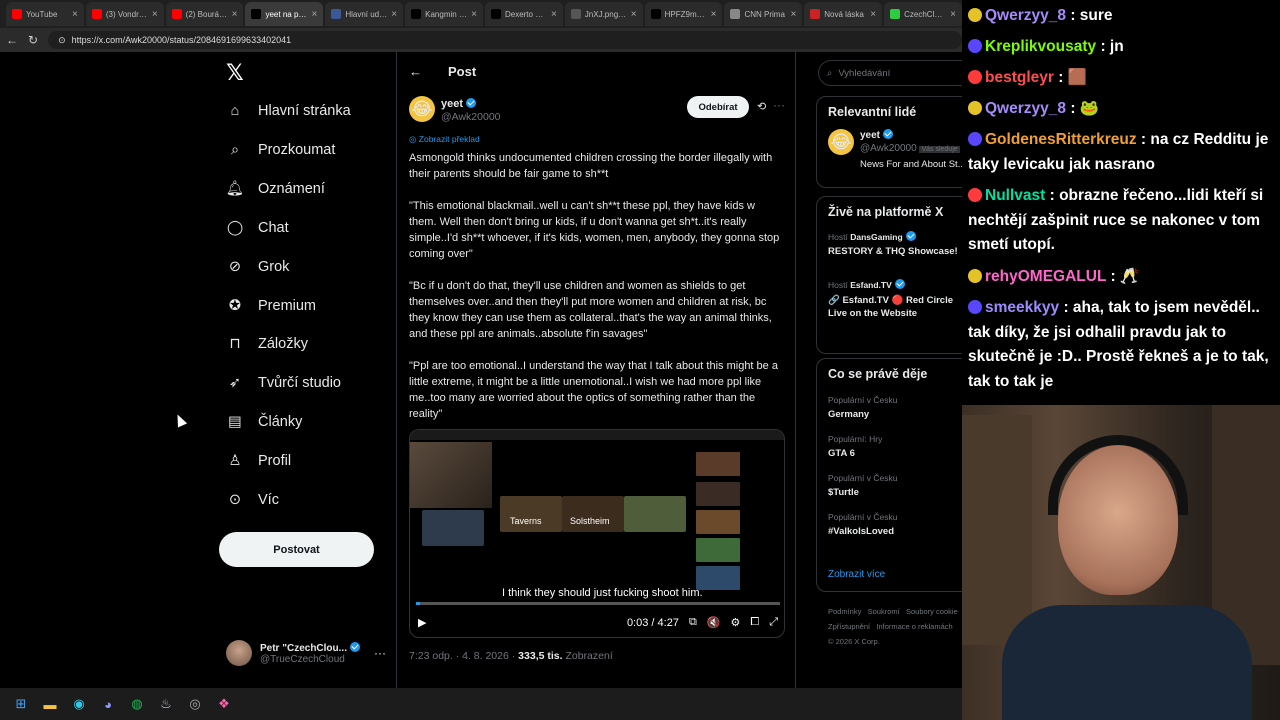 The width and height of the screenshot is (1280, 720). Describe the element at coordinates (895, 524) in the screenshot. I see `trend-item: Populární v Česku #ValkoIsLoved` at that location.